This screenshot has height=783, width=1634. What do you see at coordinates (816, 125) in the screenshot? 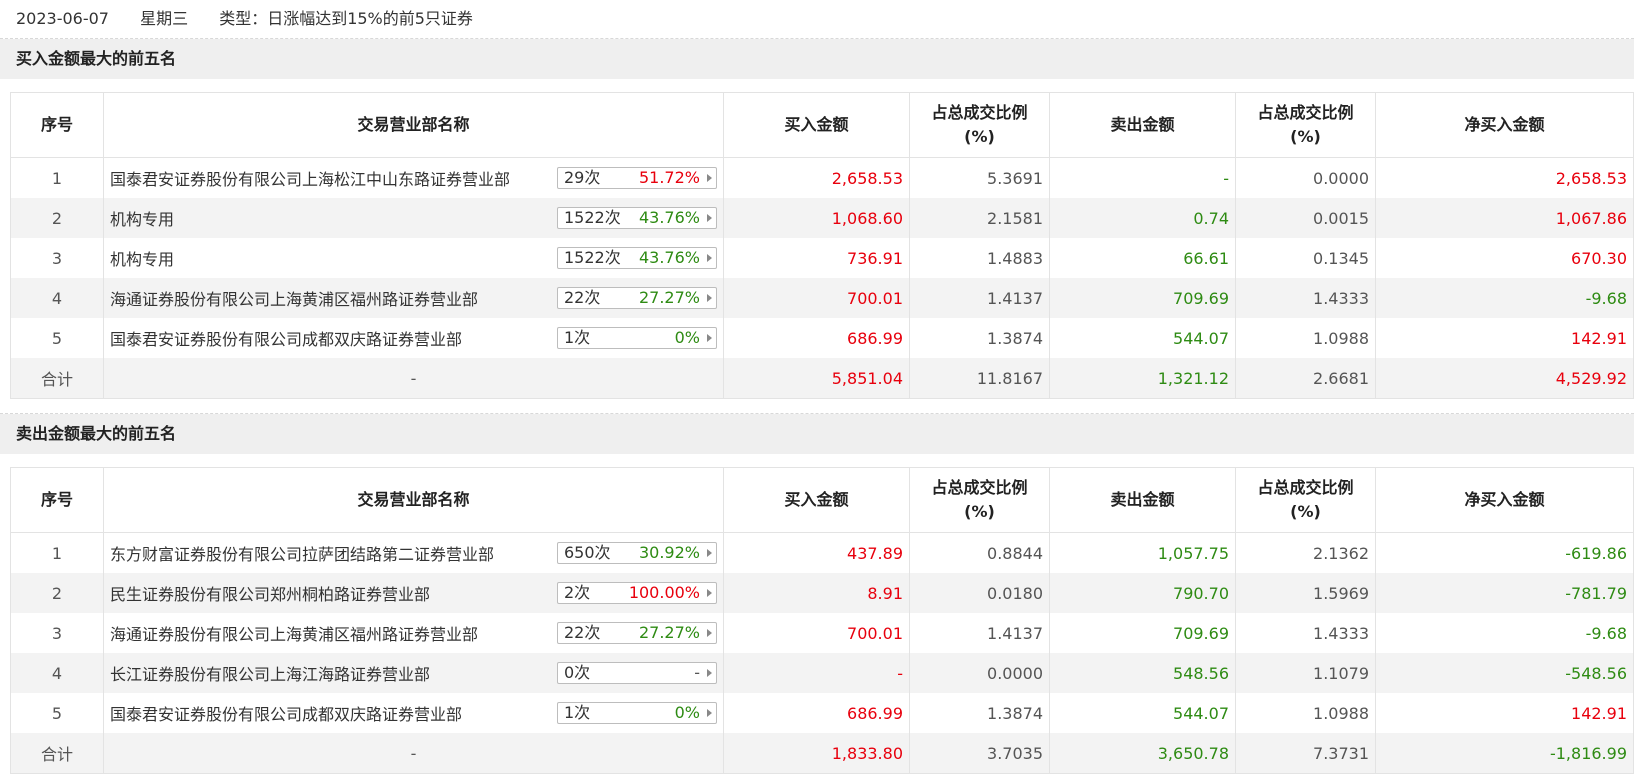
I see `col-buy: 买入金额` at bounding box center [816, 125].